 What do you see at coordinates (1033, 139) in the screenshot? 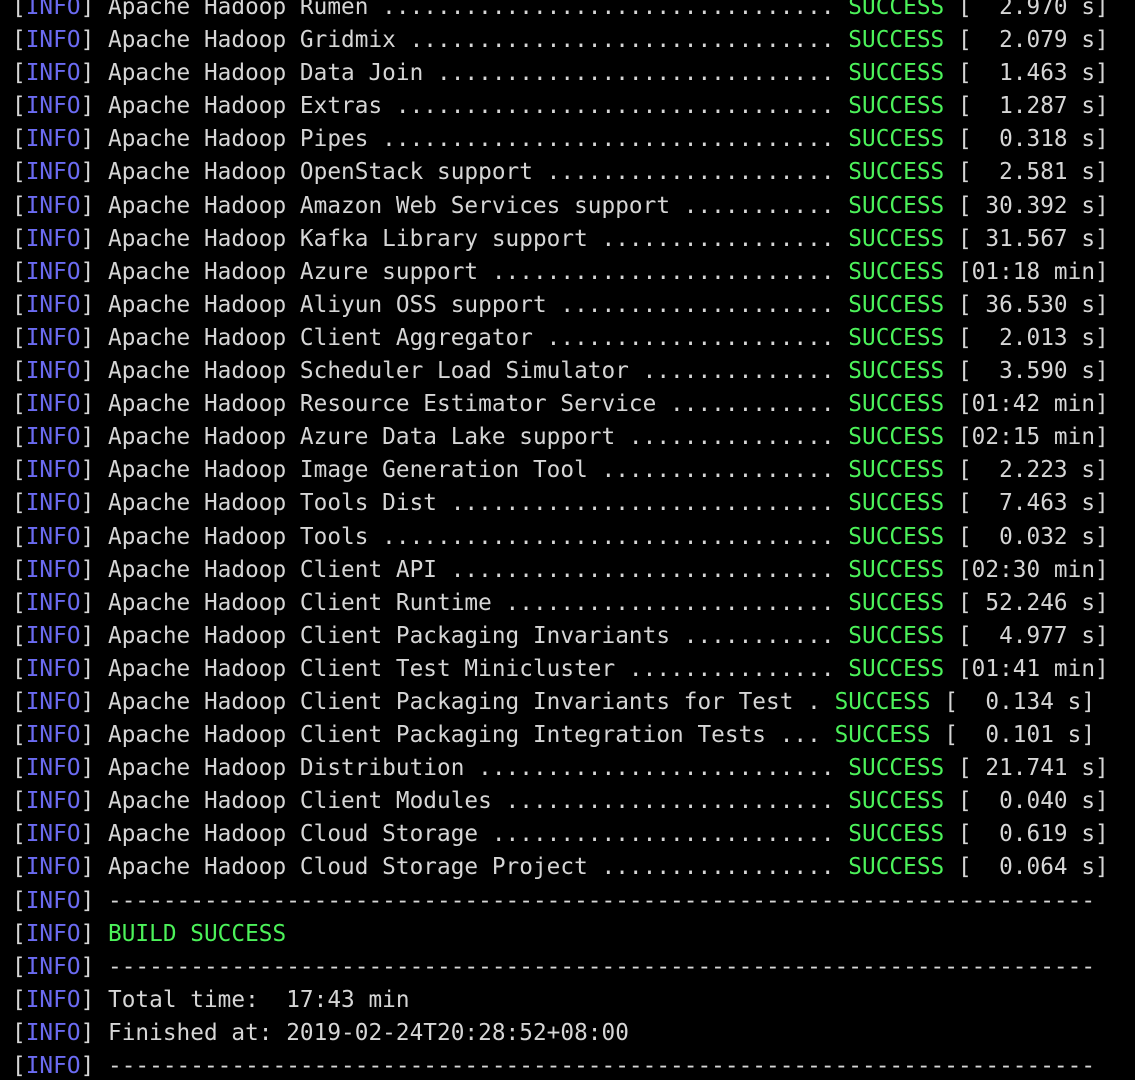
I see `module-duration: [ 0.318 s]` at bounding box center [1033, 139].